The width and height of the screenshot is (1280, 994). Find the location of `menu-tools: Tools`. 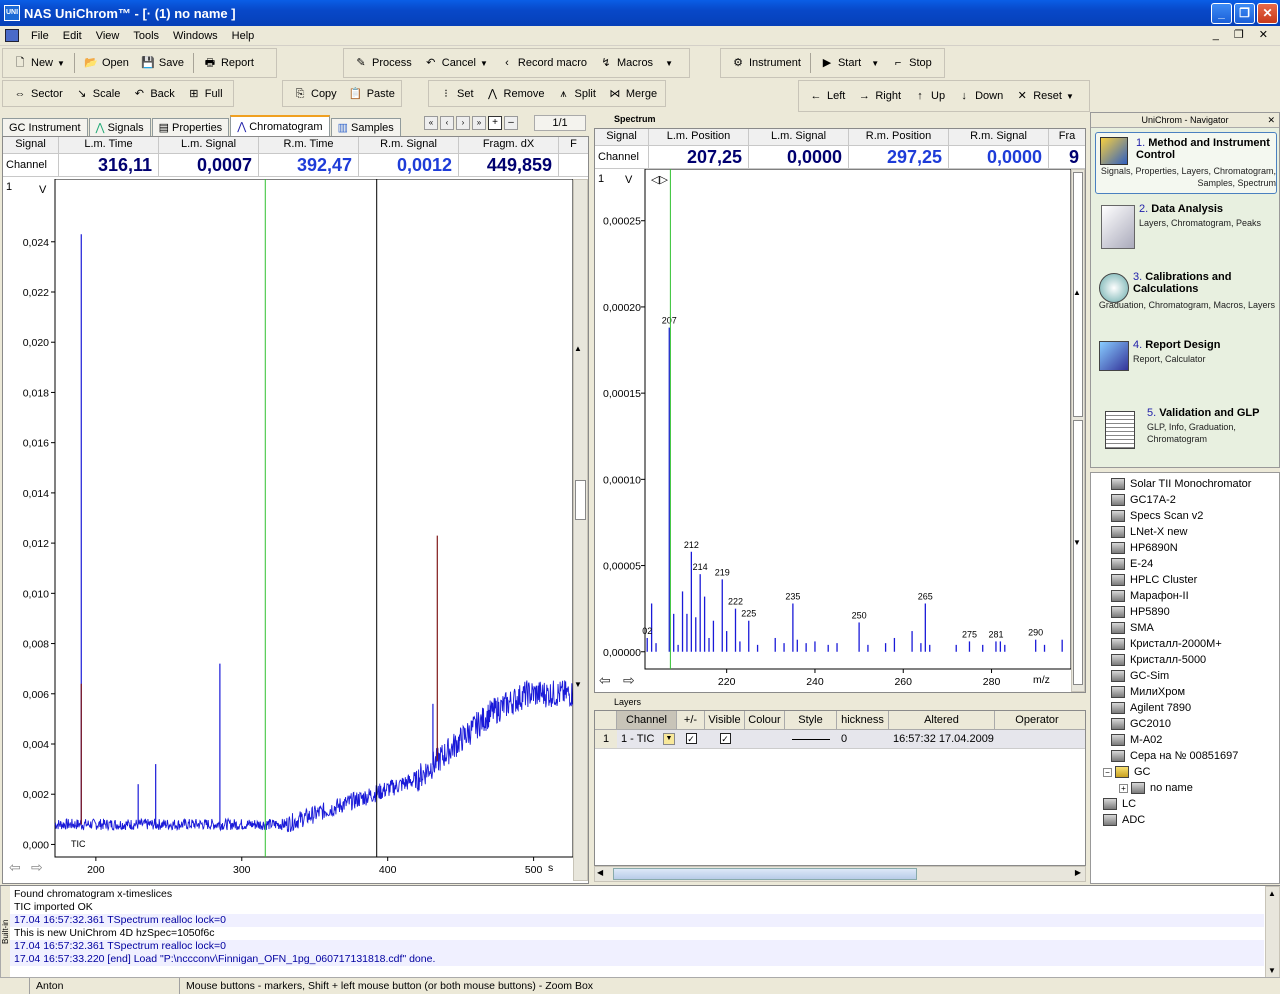

menu-tools: Tools is located at coordinates (146, 36).